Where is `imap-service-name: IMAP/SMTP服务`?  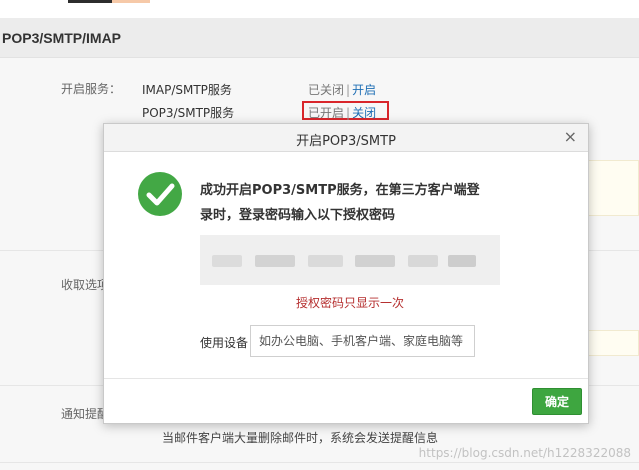
imap-service-name: IMAP/SMTP服务 is located at coordinates (187, 90).